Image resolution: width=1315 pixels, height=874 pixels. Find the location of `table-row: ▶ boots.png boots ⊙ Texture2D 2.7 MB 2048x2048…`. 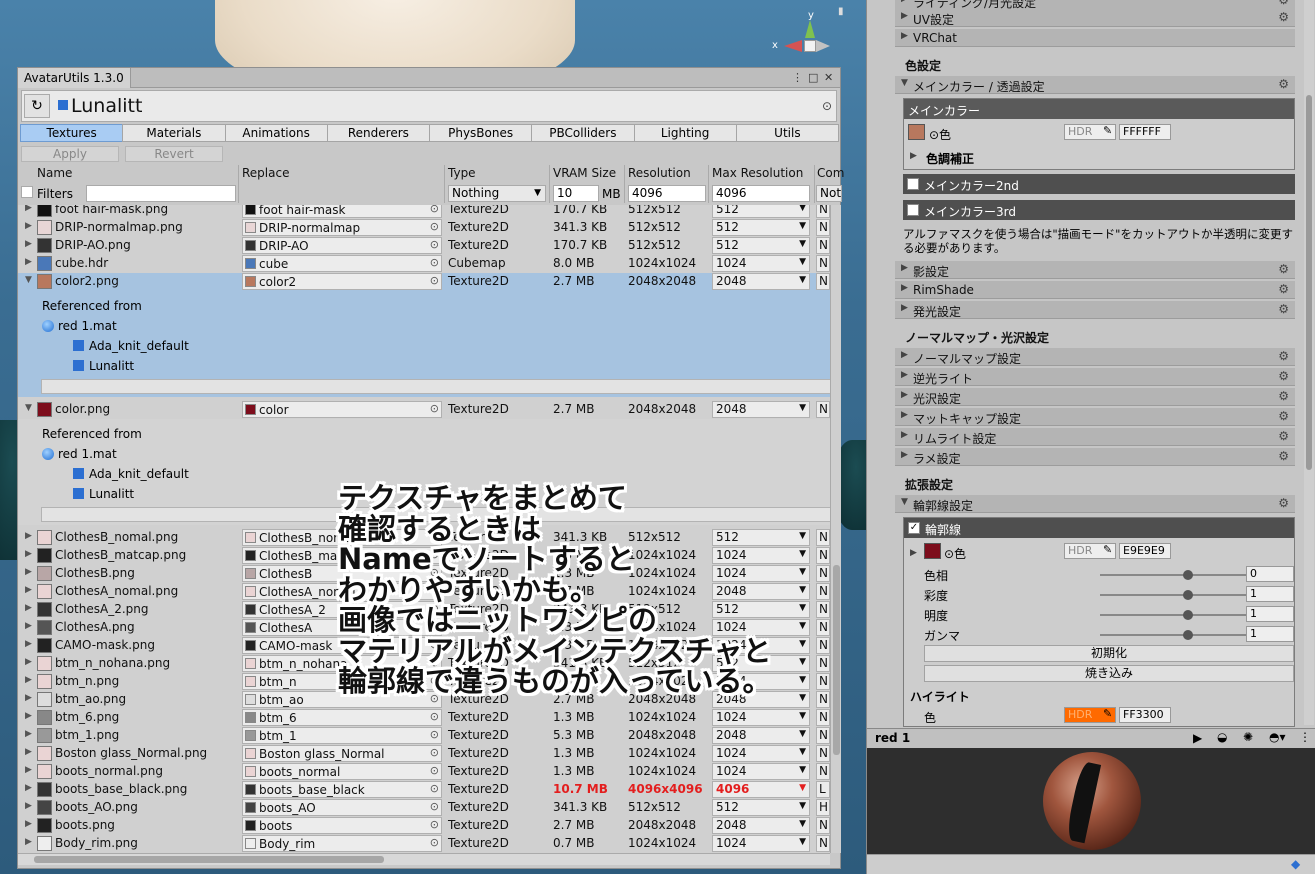

table-row: ▶ boots.png boots ⊙ Texture2D 2.7 MB 2048x2048… is located at coordinates (424, 826).